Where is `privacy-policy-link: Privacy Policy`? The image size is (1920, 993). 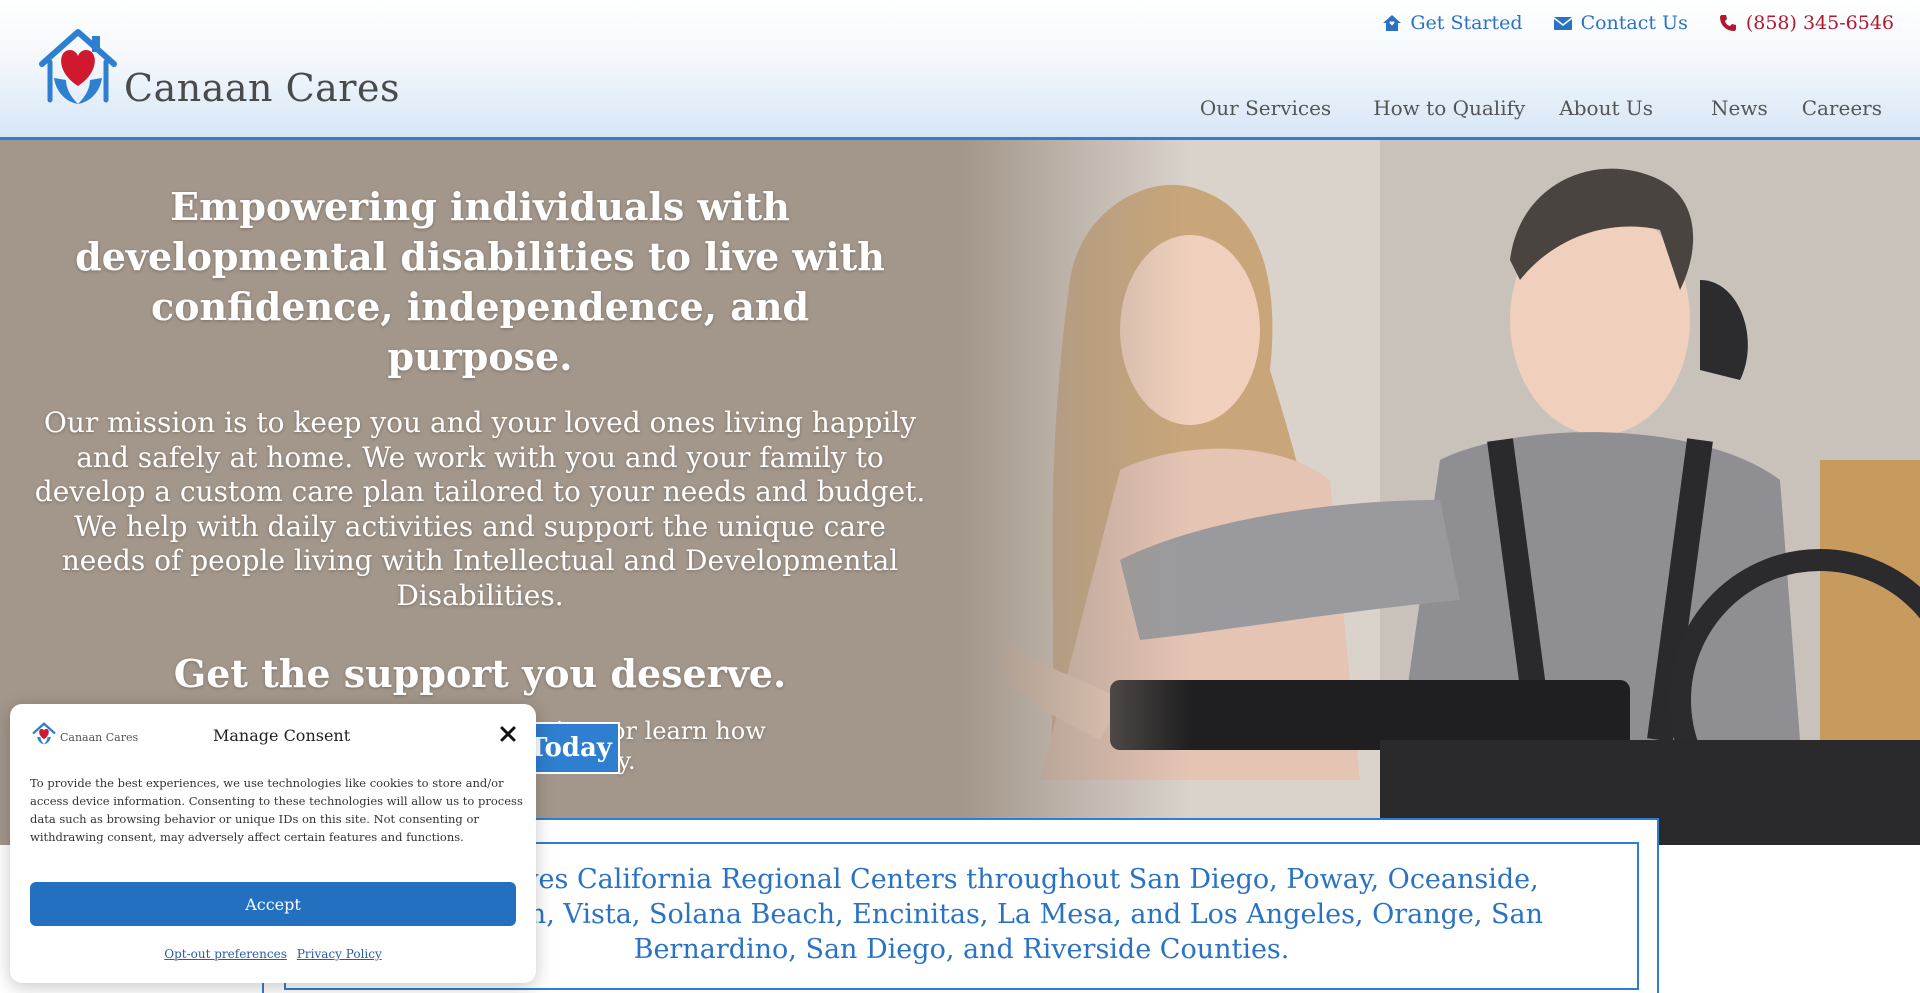
privacy-policy-link: Privacy Policy is located at coordinates (339, 954).